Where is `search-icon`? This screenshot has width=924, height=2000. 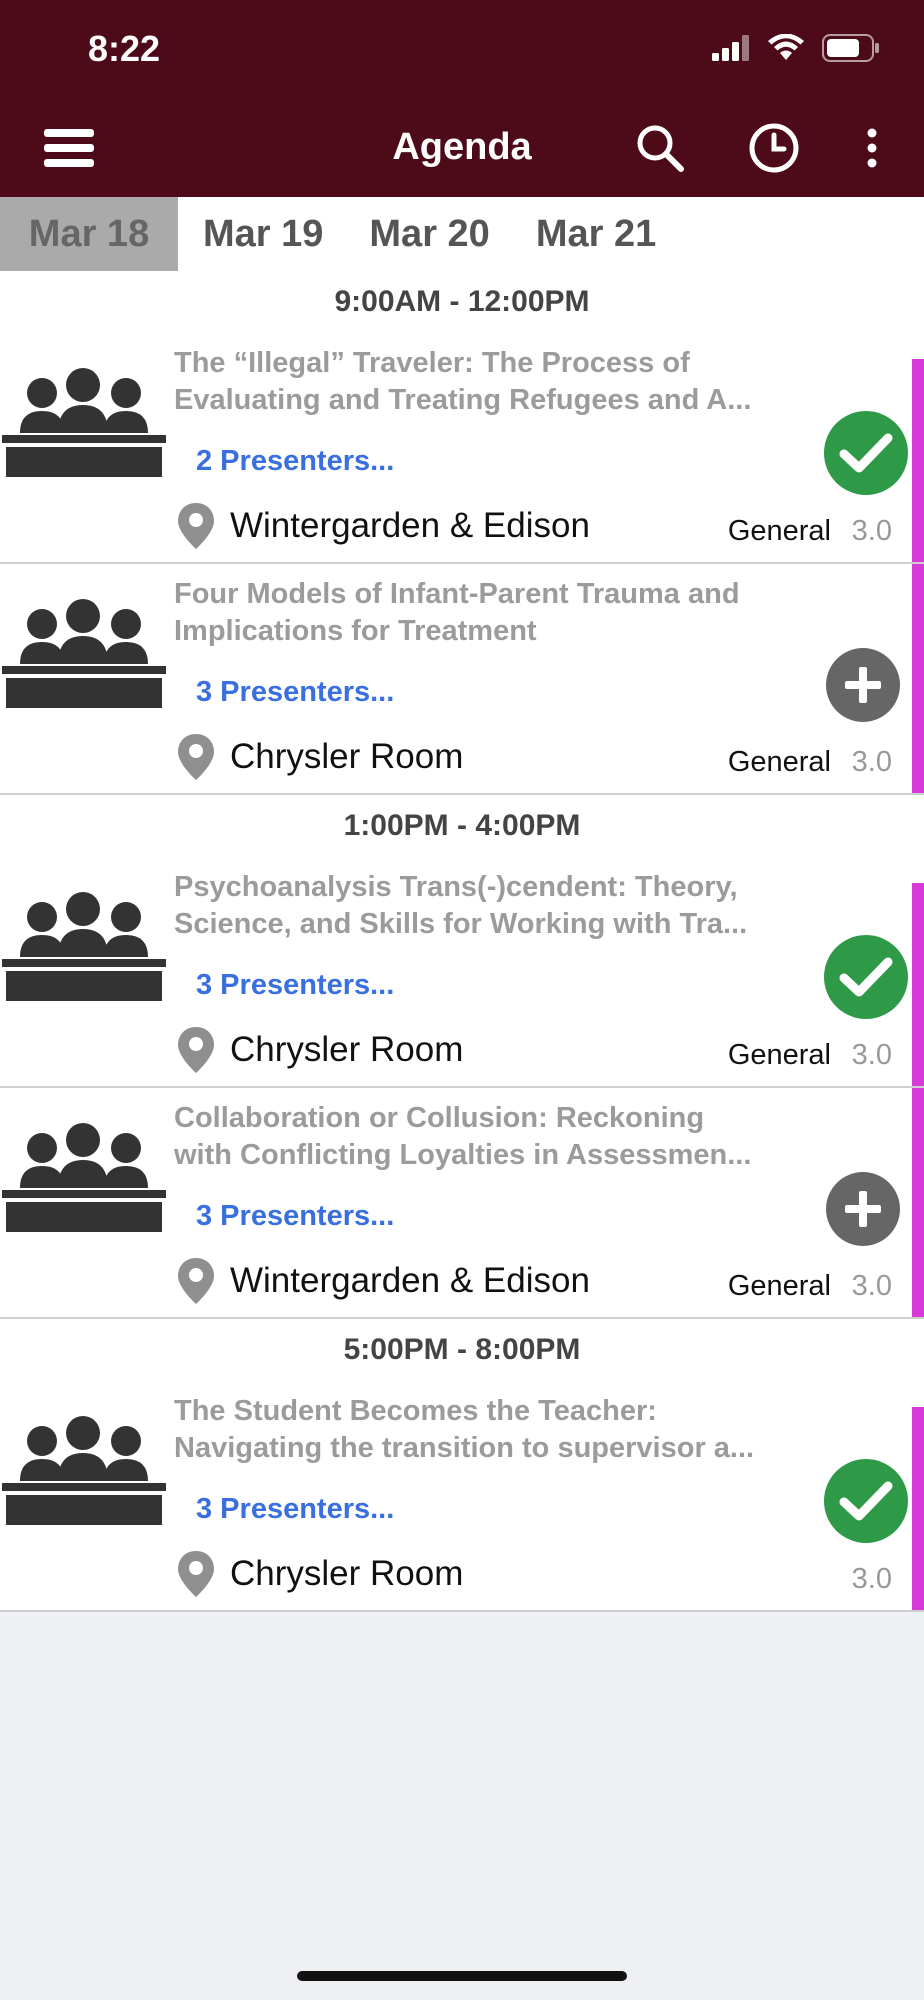 search-icon is located at coordinates (660, 148).